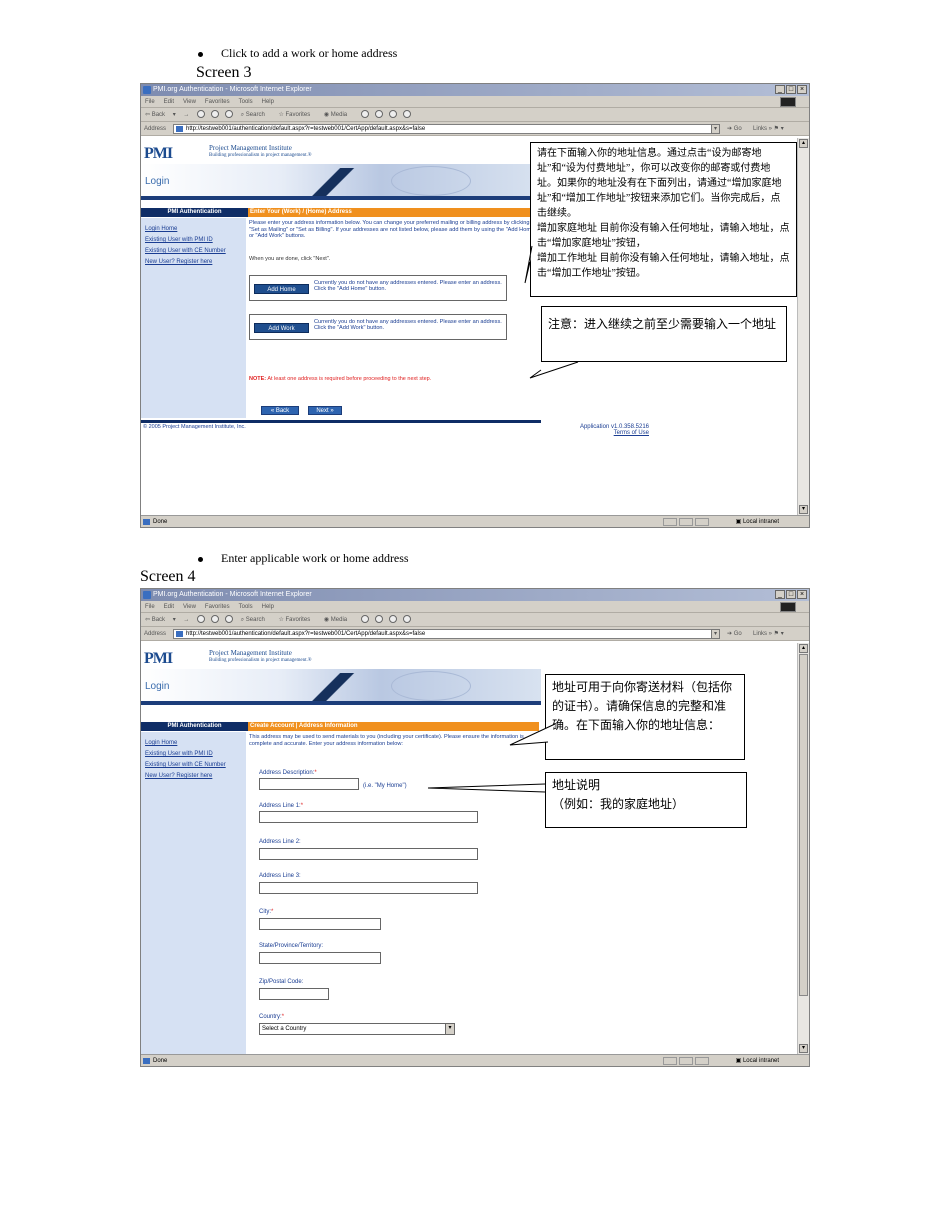 This screenshot has height=1230, width=950. I want to click on pointer-screen4-callout2, so click(486, 788).